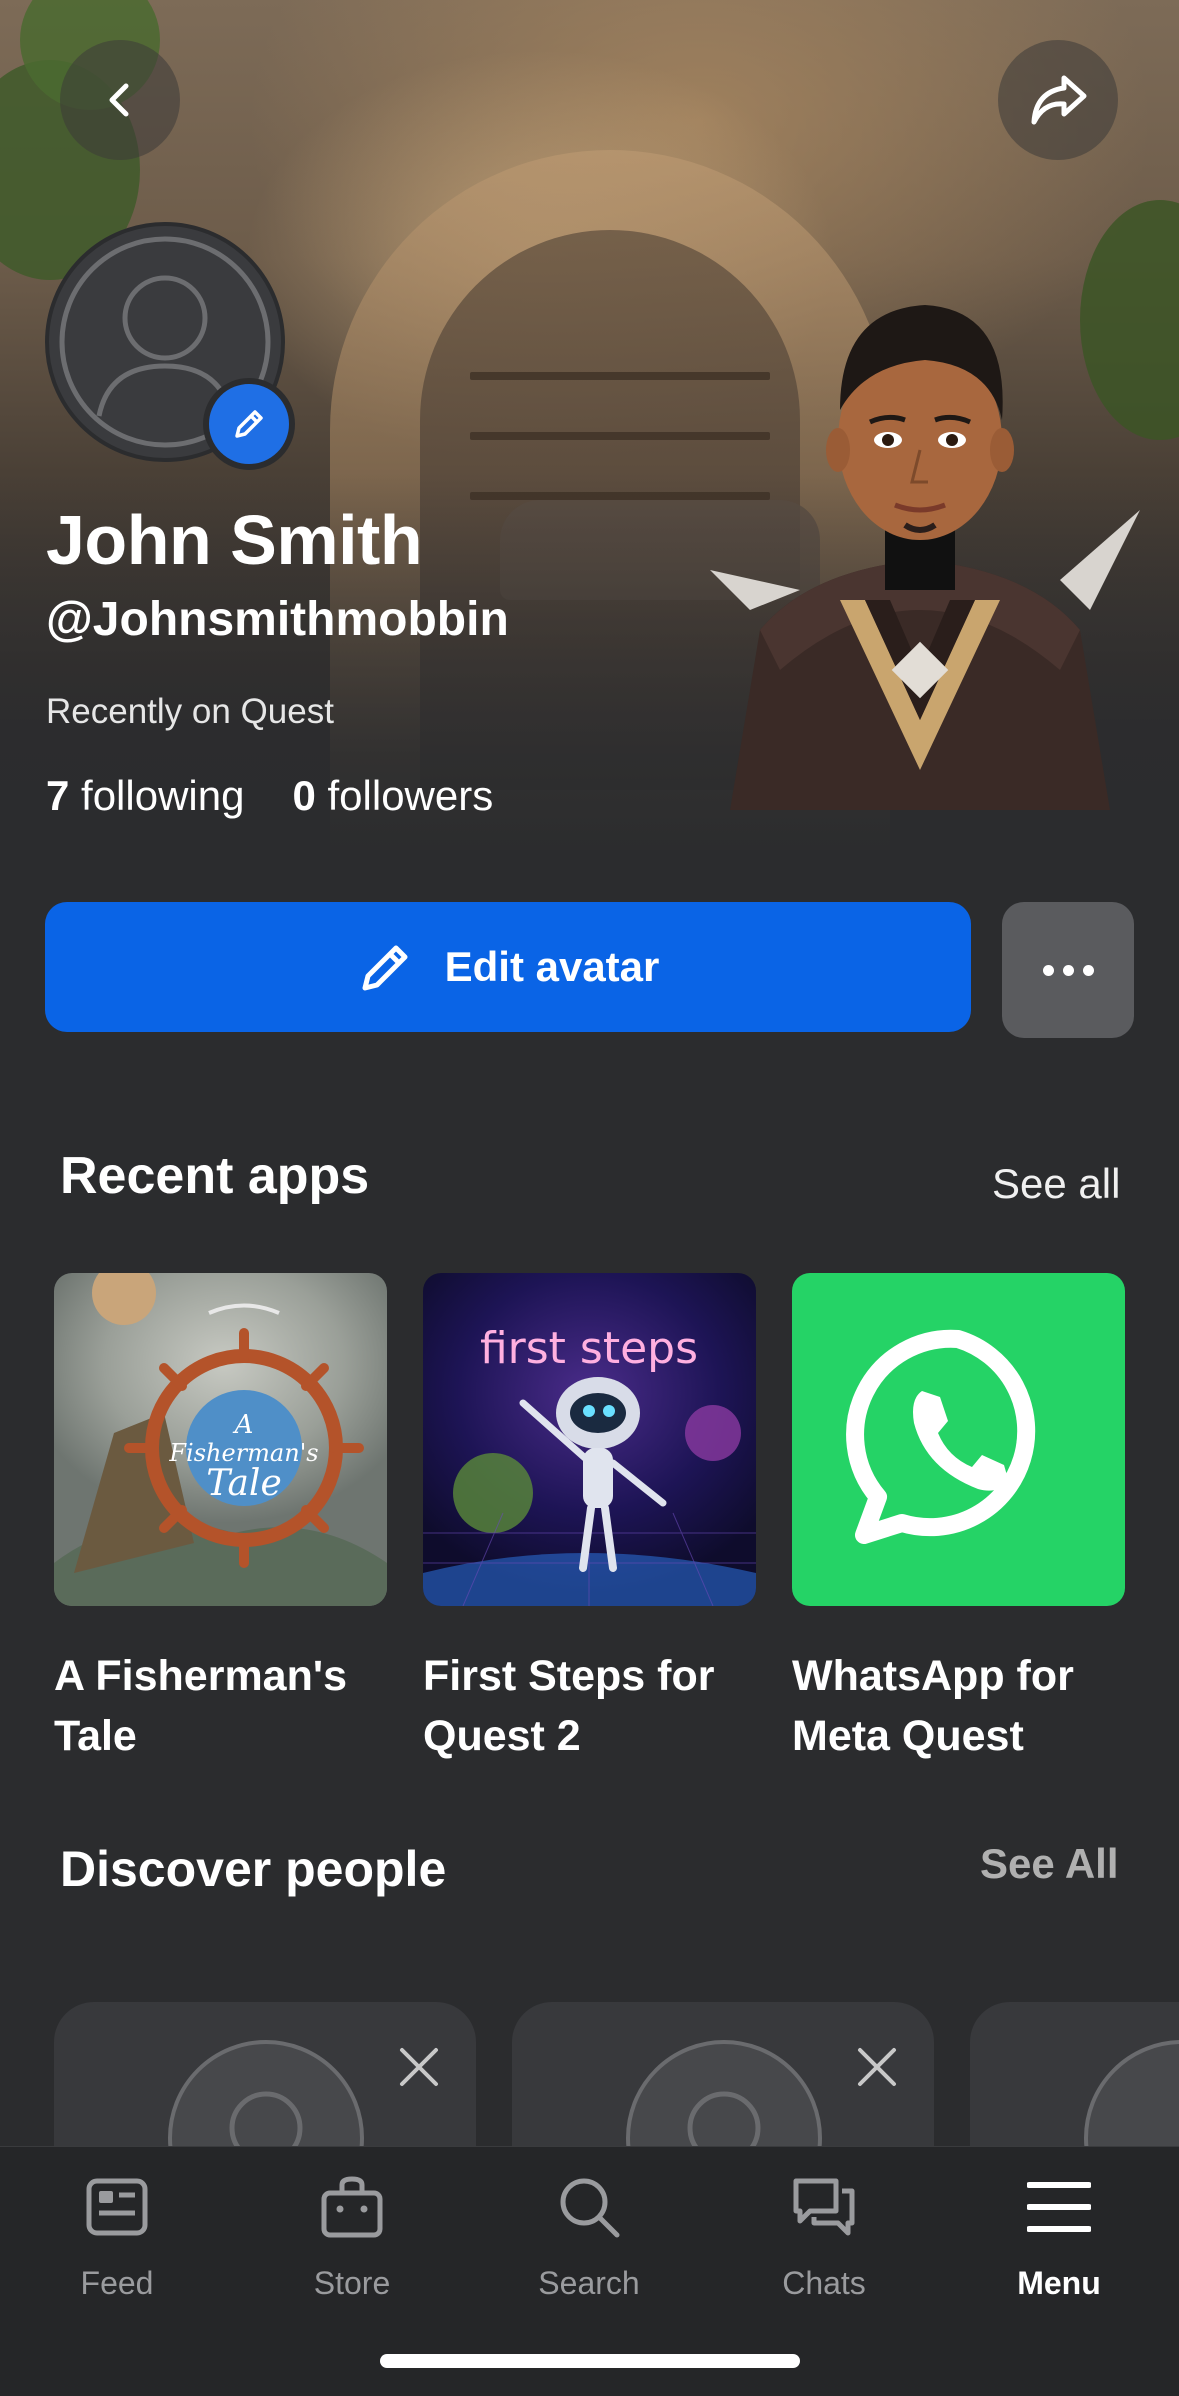  Describe the element at coordinates (1059, 2283) in the screenshot. I see `nav-label: Menu` at that location.